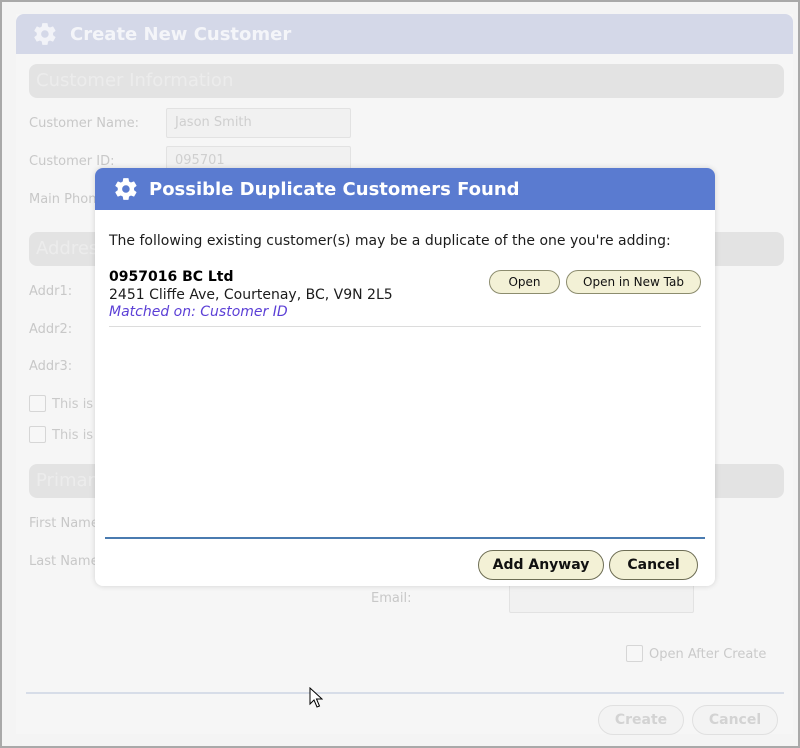 The width and height of the screenshot is (800, 748). I want to click on addr1-label: Addr1:, so click(51, 291).